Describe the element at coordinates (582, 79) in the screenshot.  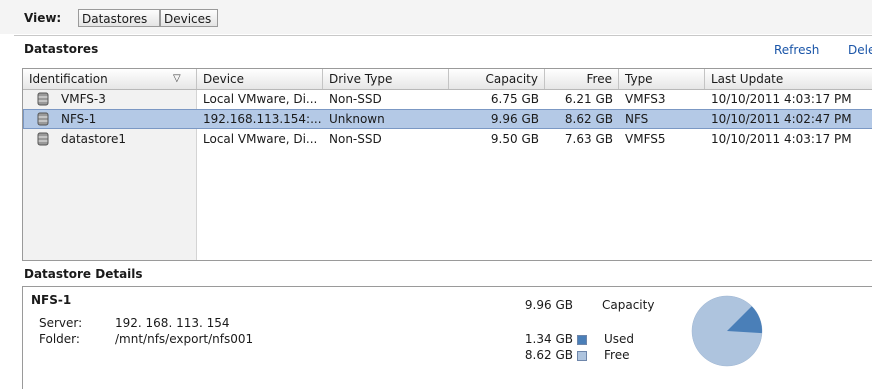
I see `column-header-free: Free` at that location.